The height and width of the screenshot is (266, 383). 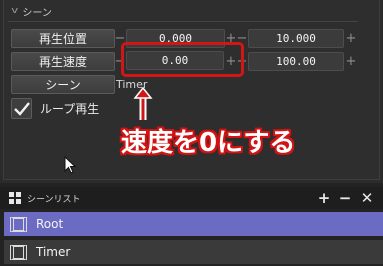 I want to click on speed-highlight-box, so click(x=182, y=59).